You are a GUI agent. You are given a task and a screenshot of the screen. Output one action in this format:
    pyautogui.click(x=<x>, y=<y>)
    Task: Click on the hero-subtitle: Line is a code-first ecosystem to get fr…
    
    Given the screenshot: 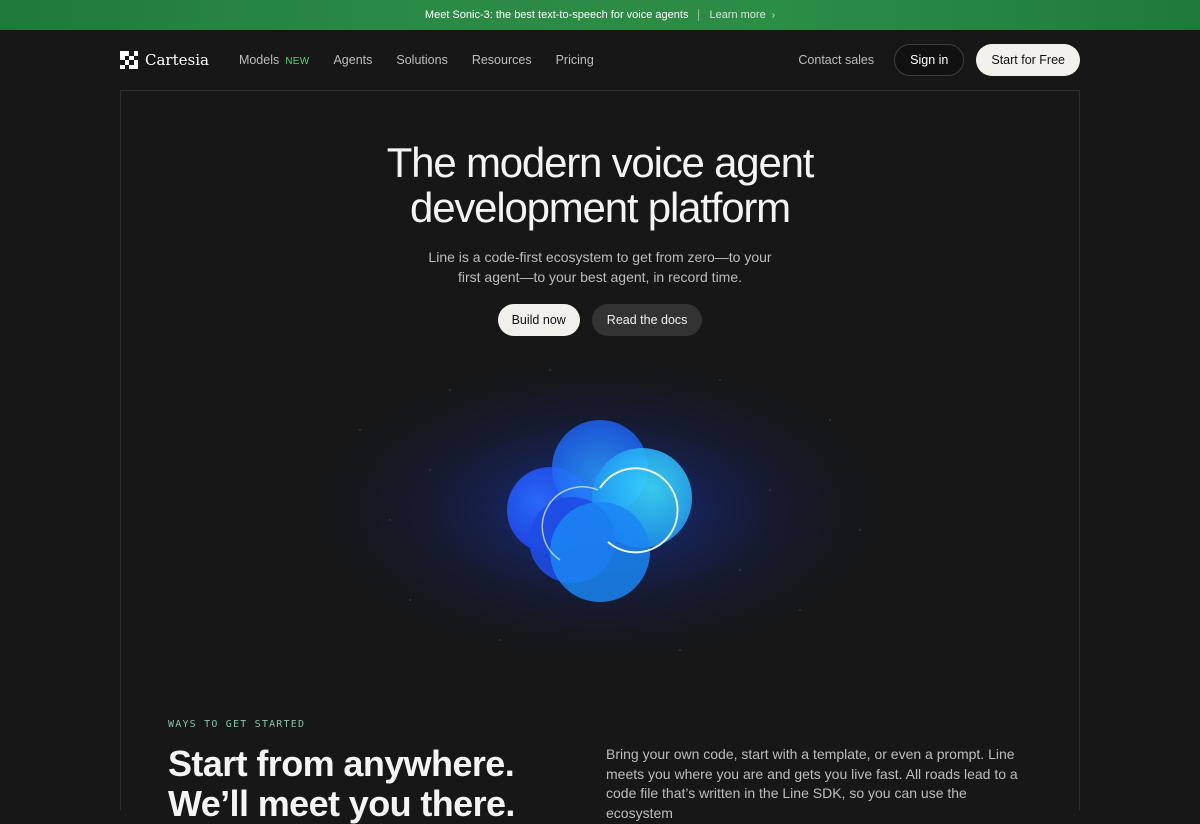 What is the action you would take?
    pyautogui.click(x=600, y=267)
    